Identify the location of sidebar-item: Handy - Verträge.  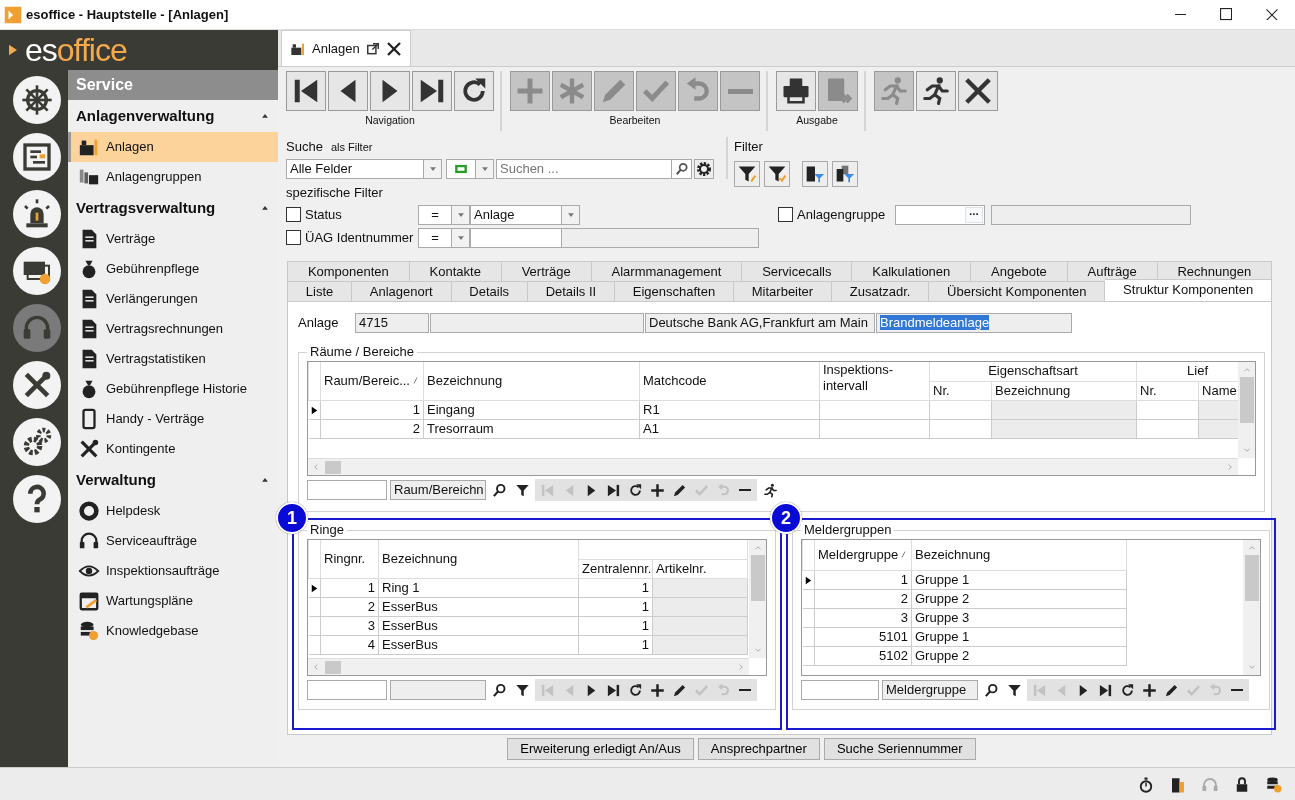
(173, 419).